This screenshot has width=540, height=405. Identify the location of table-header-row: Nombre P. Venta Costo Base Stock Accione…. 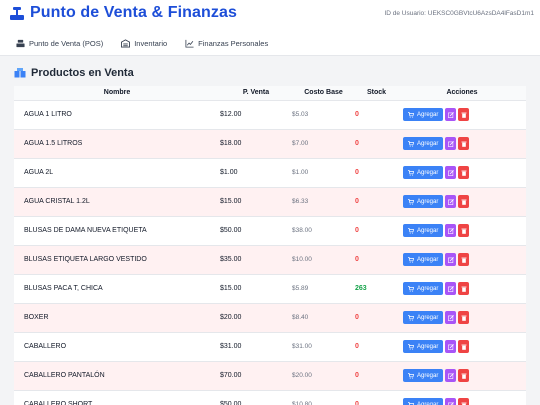
(270, 93).